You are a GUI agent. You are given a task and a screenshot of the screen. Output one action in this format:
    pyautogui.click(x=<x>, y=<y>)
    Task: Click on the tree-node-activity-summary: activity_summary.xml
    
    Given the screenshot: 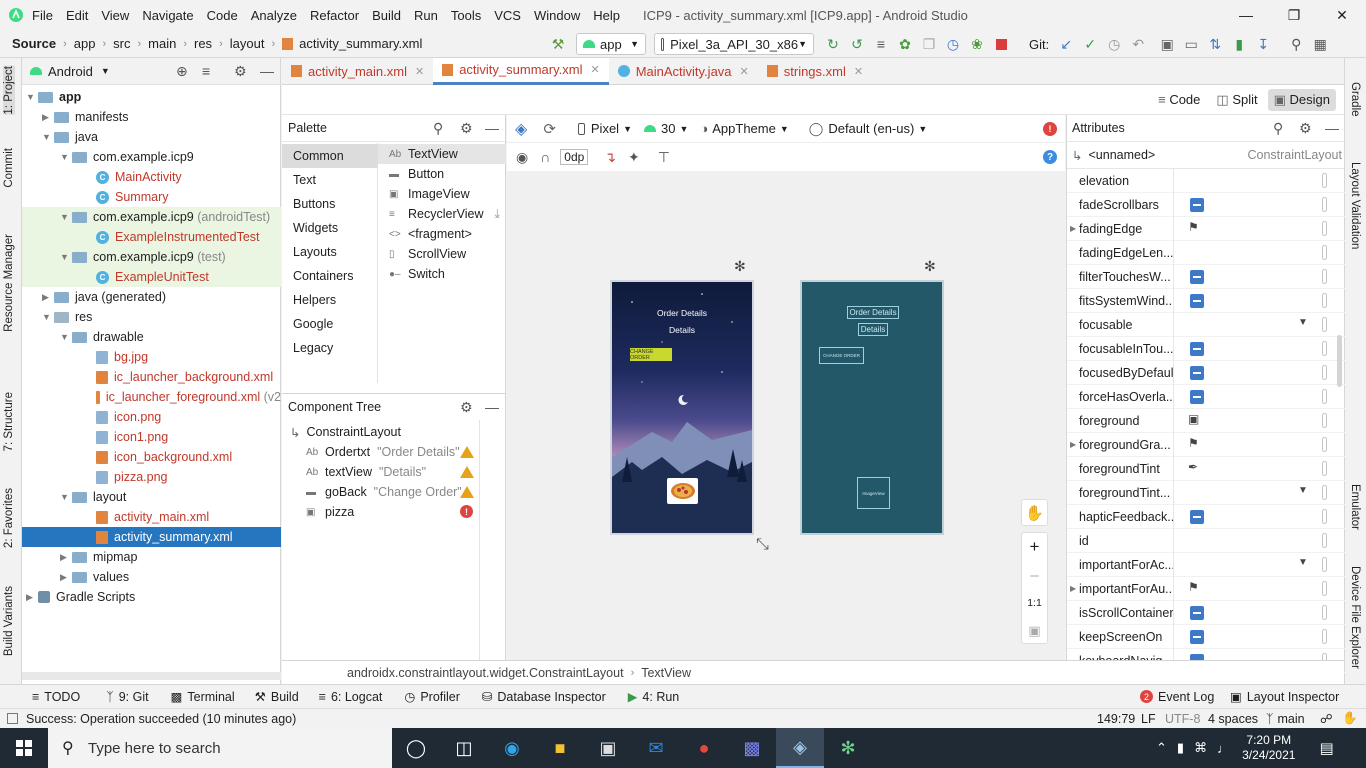 What is the action you would take?
    pyautogui.click(x=151, y=537)
    